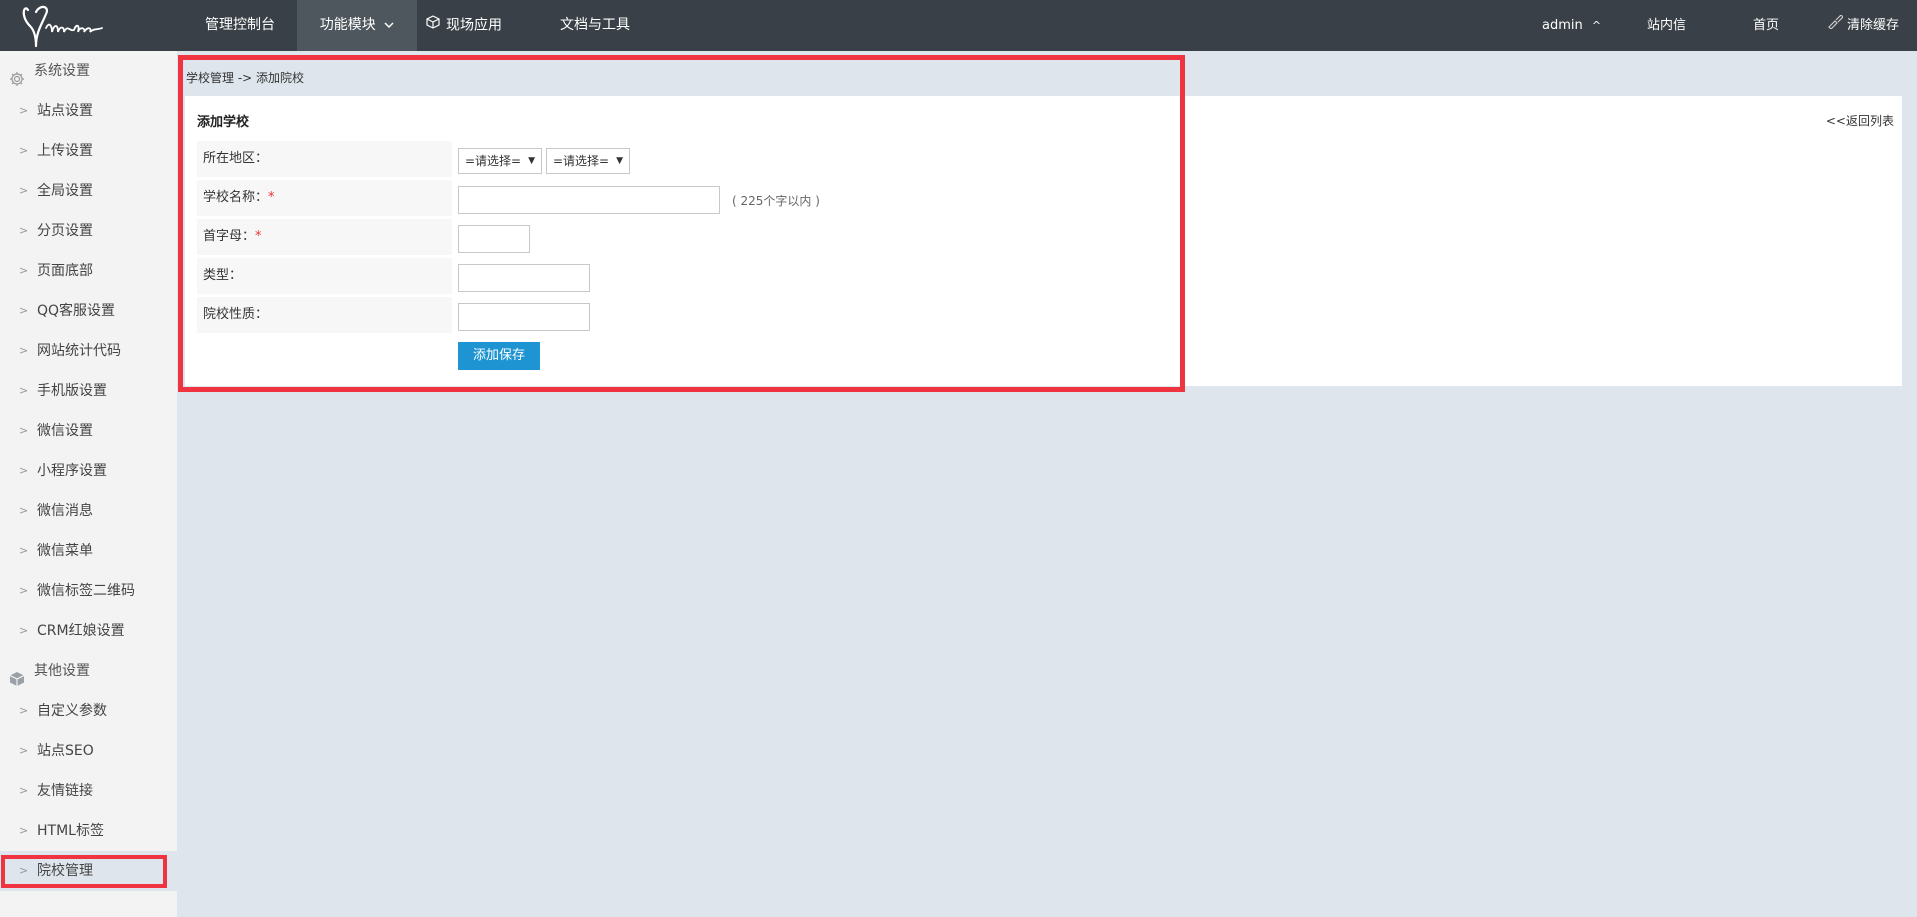  I want to click on sidebar-item-global-settings: > 全局设置, so click(88, 191).